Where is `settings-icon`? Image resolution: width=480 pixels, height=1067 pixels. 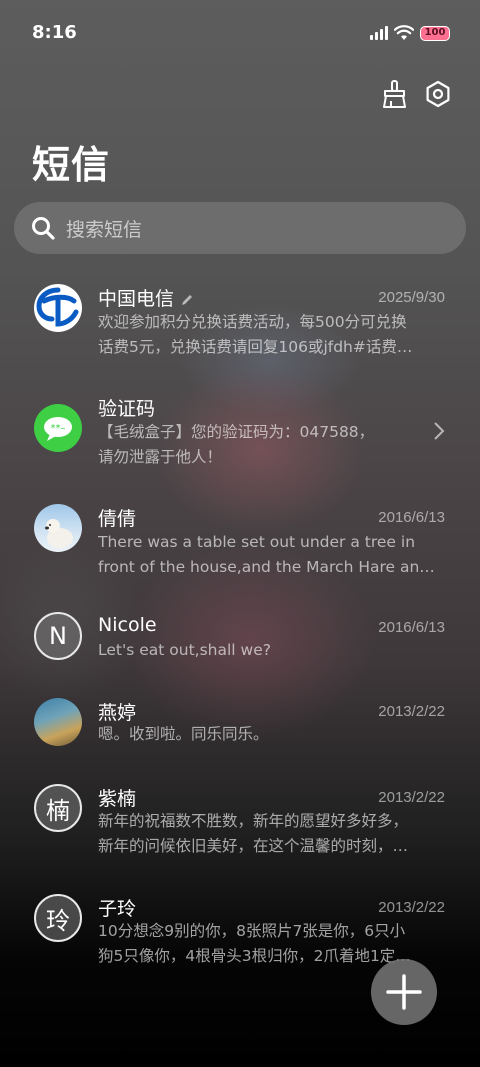 settings-icon is located at coordinates (438, 94).